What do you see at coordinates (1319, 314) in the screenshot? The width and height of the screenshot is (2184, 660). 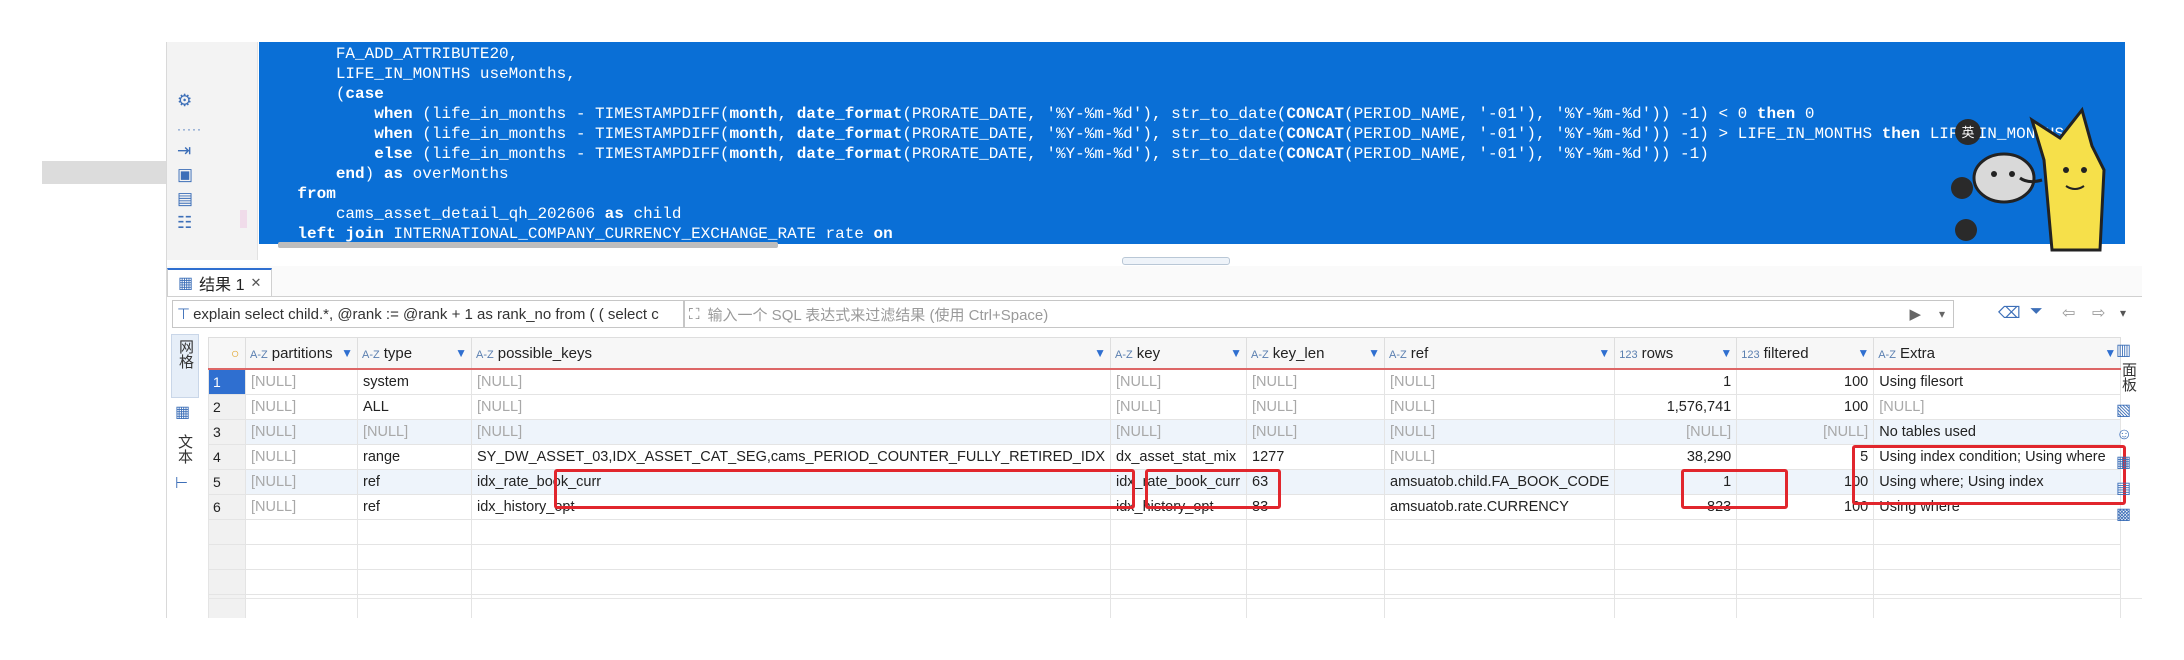 I see `filter-input: ⛶ 输入一个 SQL 表达式来过滤结果 (使用 Ctrl+Space) ▶ ▾` at bounding box center [1319, 314].